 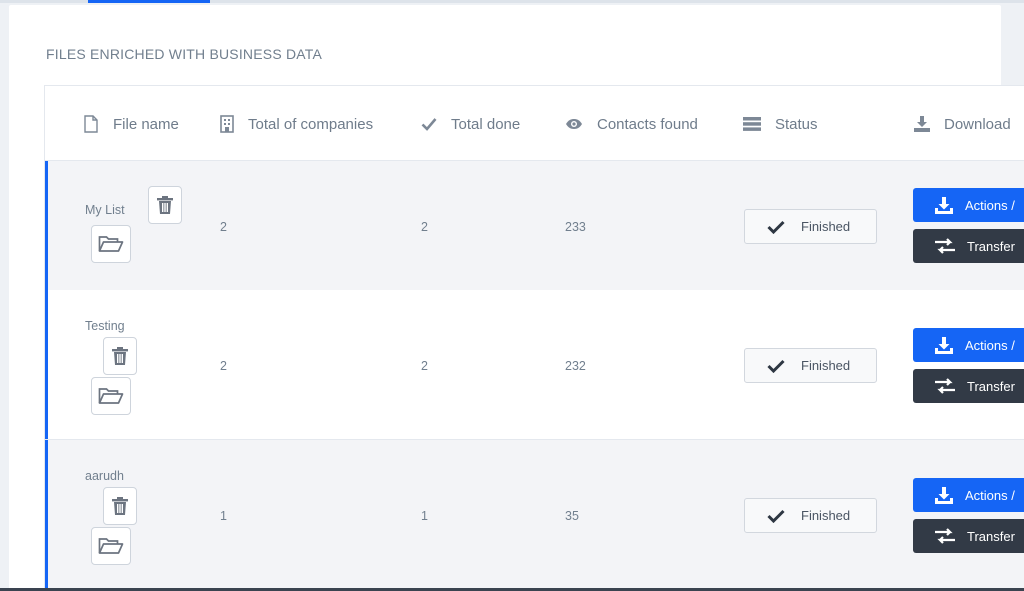 I want to click on building-icon, so click(x=227, y=124).